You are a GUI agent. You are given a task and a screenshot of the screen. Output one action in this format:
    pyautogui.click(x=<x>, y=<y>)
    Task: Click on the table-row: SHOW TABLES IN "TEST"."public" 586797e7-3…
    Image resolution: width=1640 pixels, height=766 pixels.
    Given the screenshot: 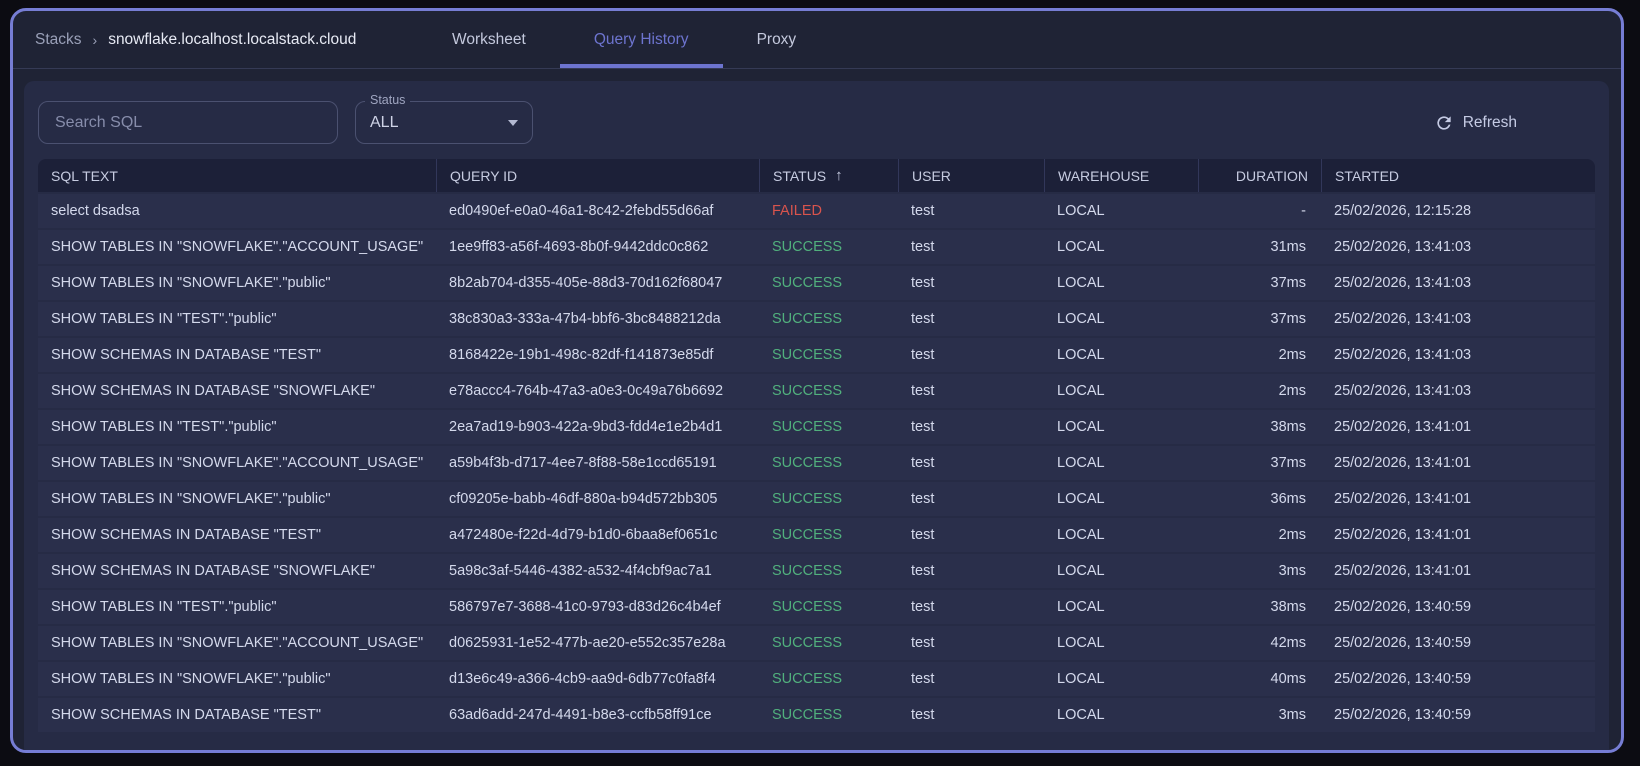 What is the action you would take?
    pyautogui.click(x=816, y=607)
    